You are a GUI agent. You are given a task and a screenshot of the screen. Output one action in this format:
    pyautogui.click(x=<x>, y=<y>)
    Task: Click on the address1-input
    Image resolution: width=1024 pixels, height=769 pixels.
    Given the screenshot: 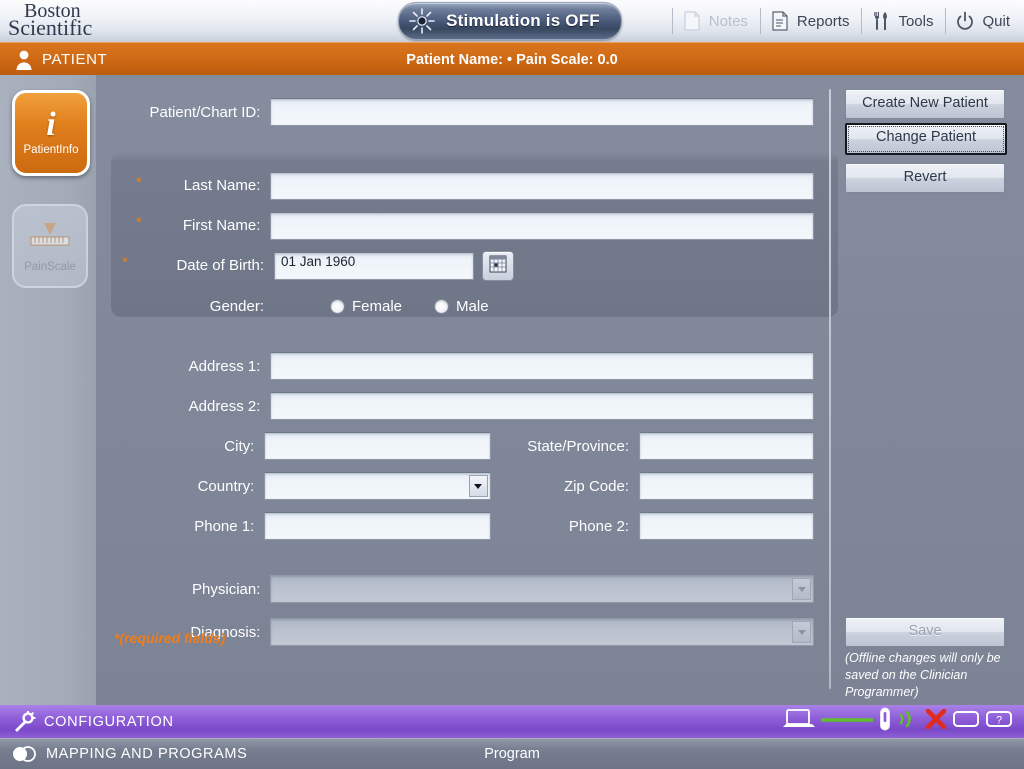 What is the action you would take?
    pyautogui.click(x=542, y=366)
    